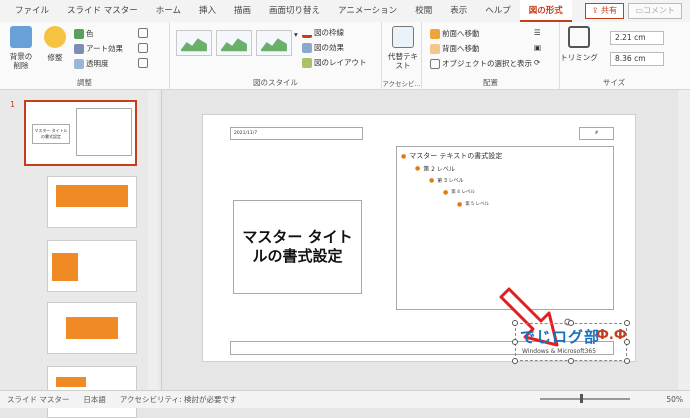 The width and height of the screenshot is (690, 418). What do you see at coordinates (307, 33) in the screenshot?
I see `border-icon` at bounding box center [307, 33].